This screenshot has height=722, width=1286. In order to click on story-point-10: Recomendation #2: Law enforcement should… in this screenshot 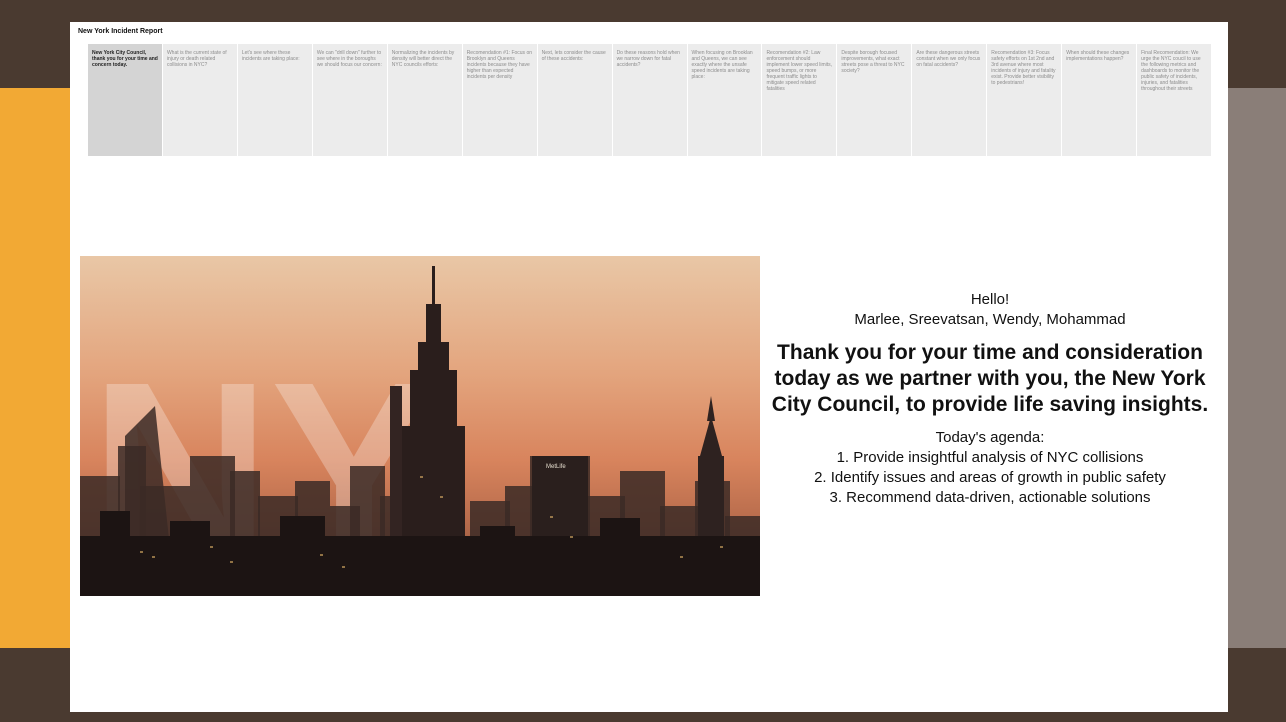, I will do `click(800, 100)`.